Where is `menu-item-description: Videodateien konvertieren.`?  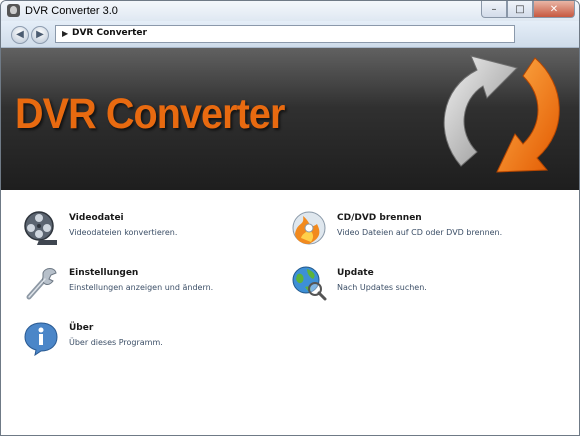 menu-item-description: Videodateien konvertieren. is located at coordinates (123, 232).